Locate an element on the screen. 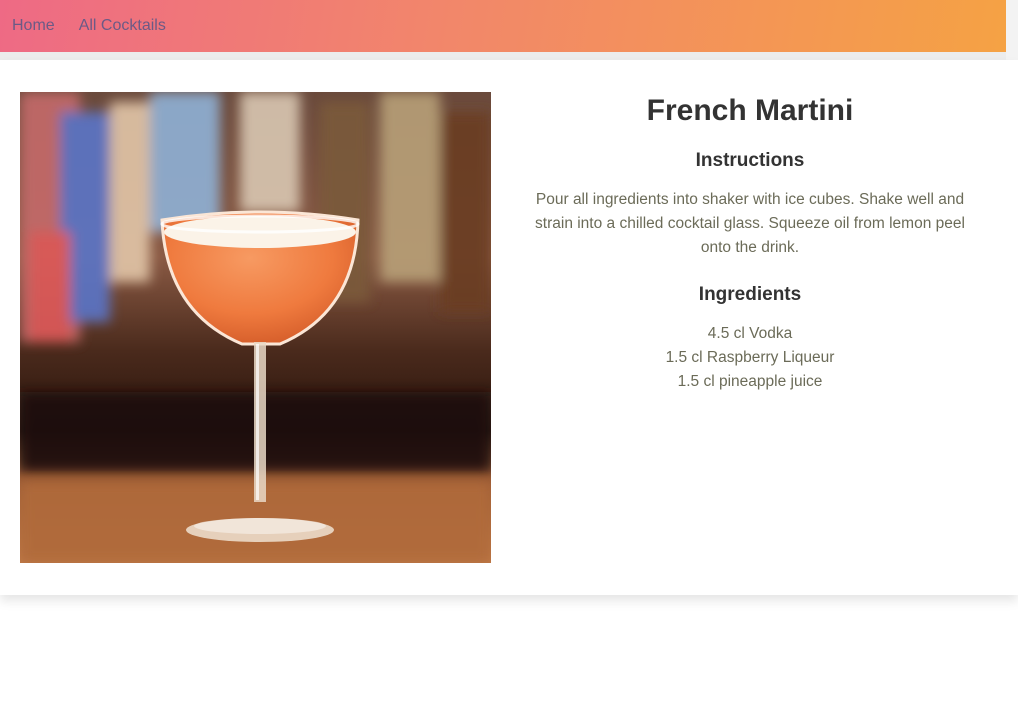  nav-all-cocktails-link: All Cocktails is located at coordinates (122, 26).